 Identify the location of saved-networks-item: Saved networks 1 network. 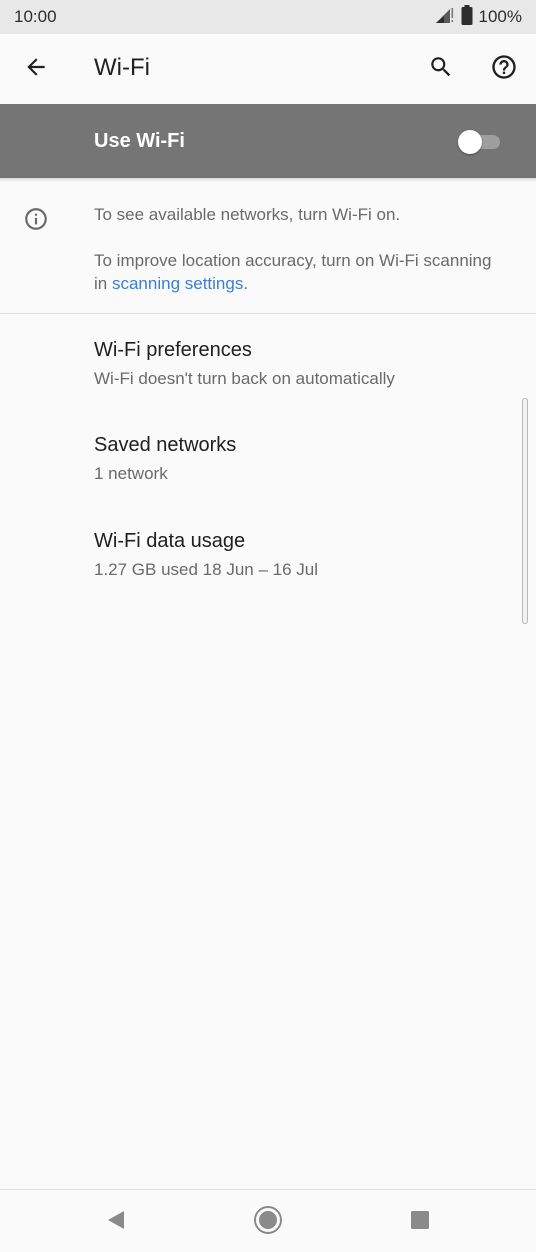
(255, 481).